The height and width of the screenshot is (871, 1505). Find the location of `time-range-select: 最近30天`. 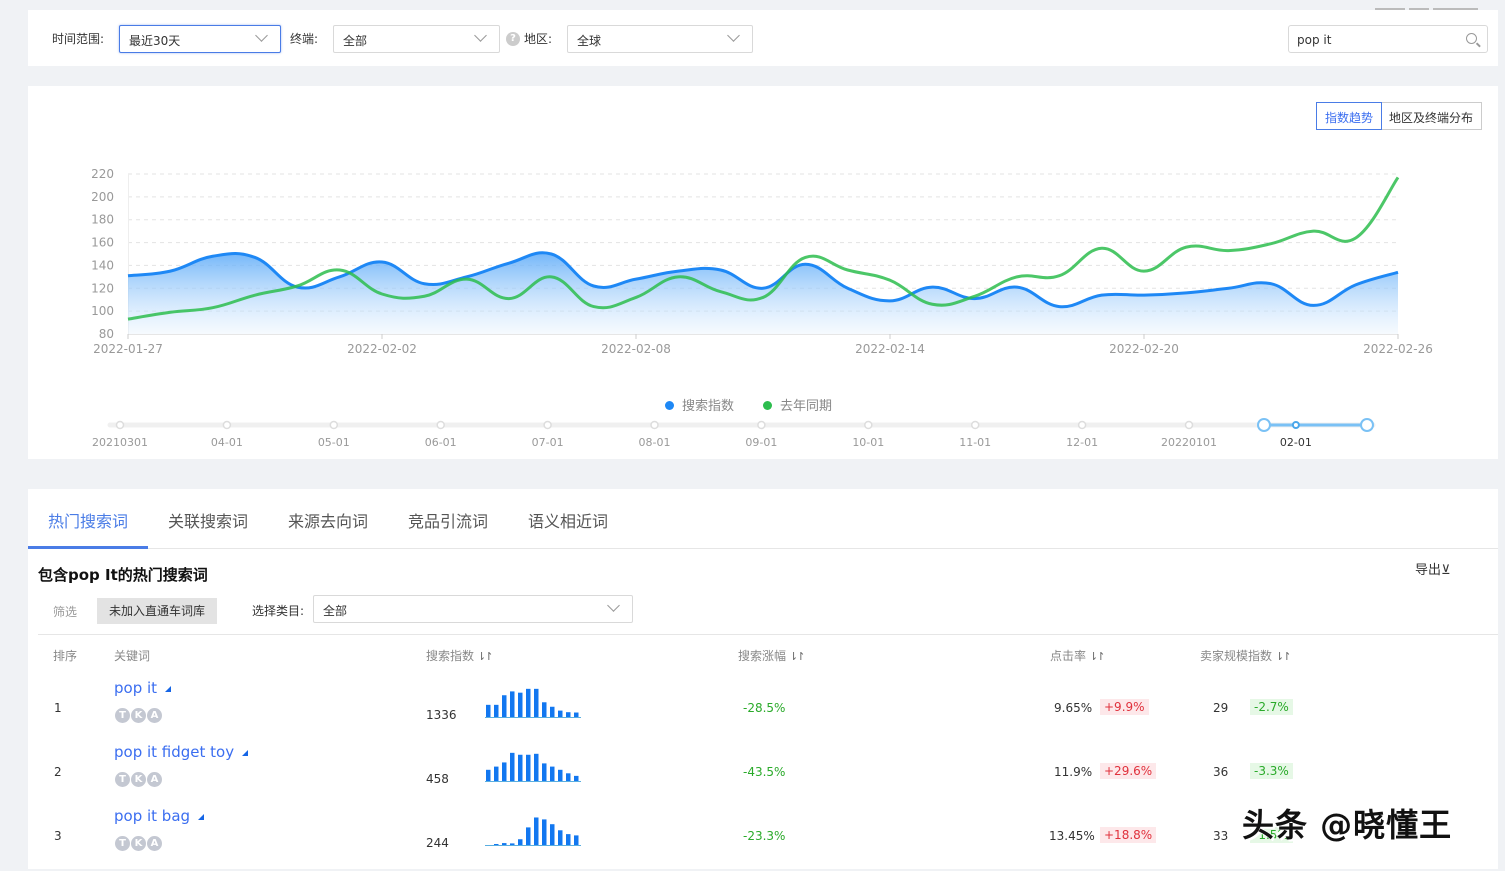

time-range-select: 最近30天 is located at coordinates (200, 39).